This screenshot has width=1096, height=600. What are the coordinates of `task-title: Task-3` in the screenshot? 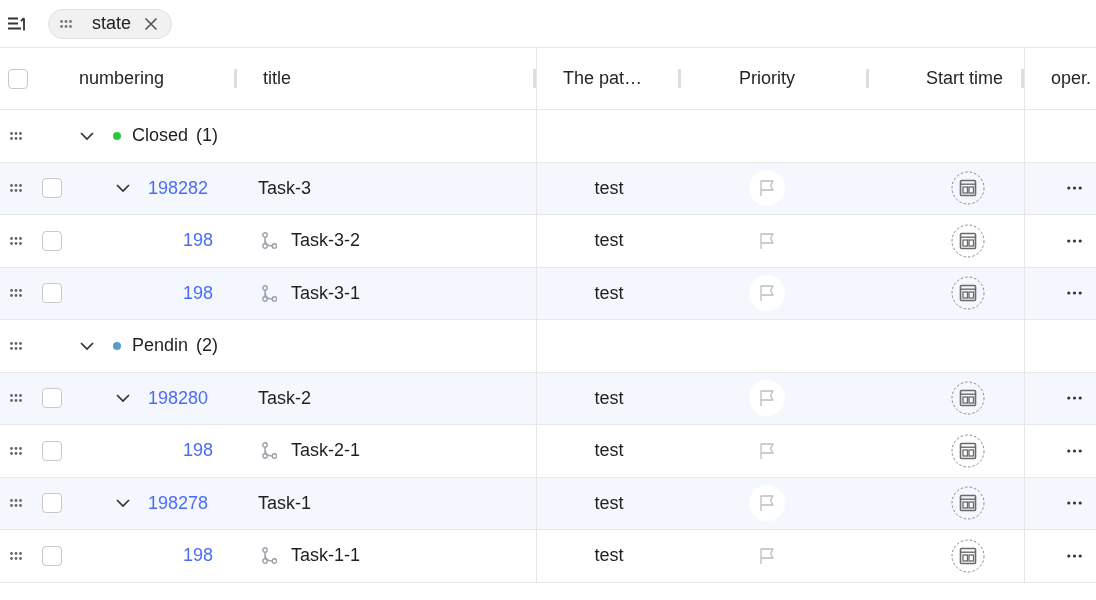 It's located at (284, 188).